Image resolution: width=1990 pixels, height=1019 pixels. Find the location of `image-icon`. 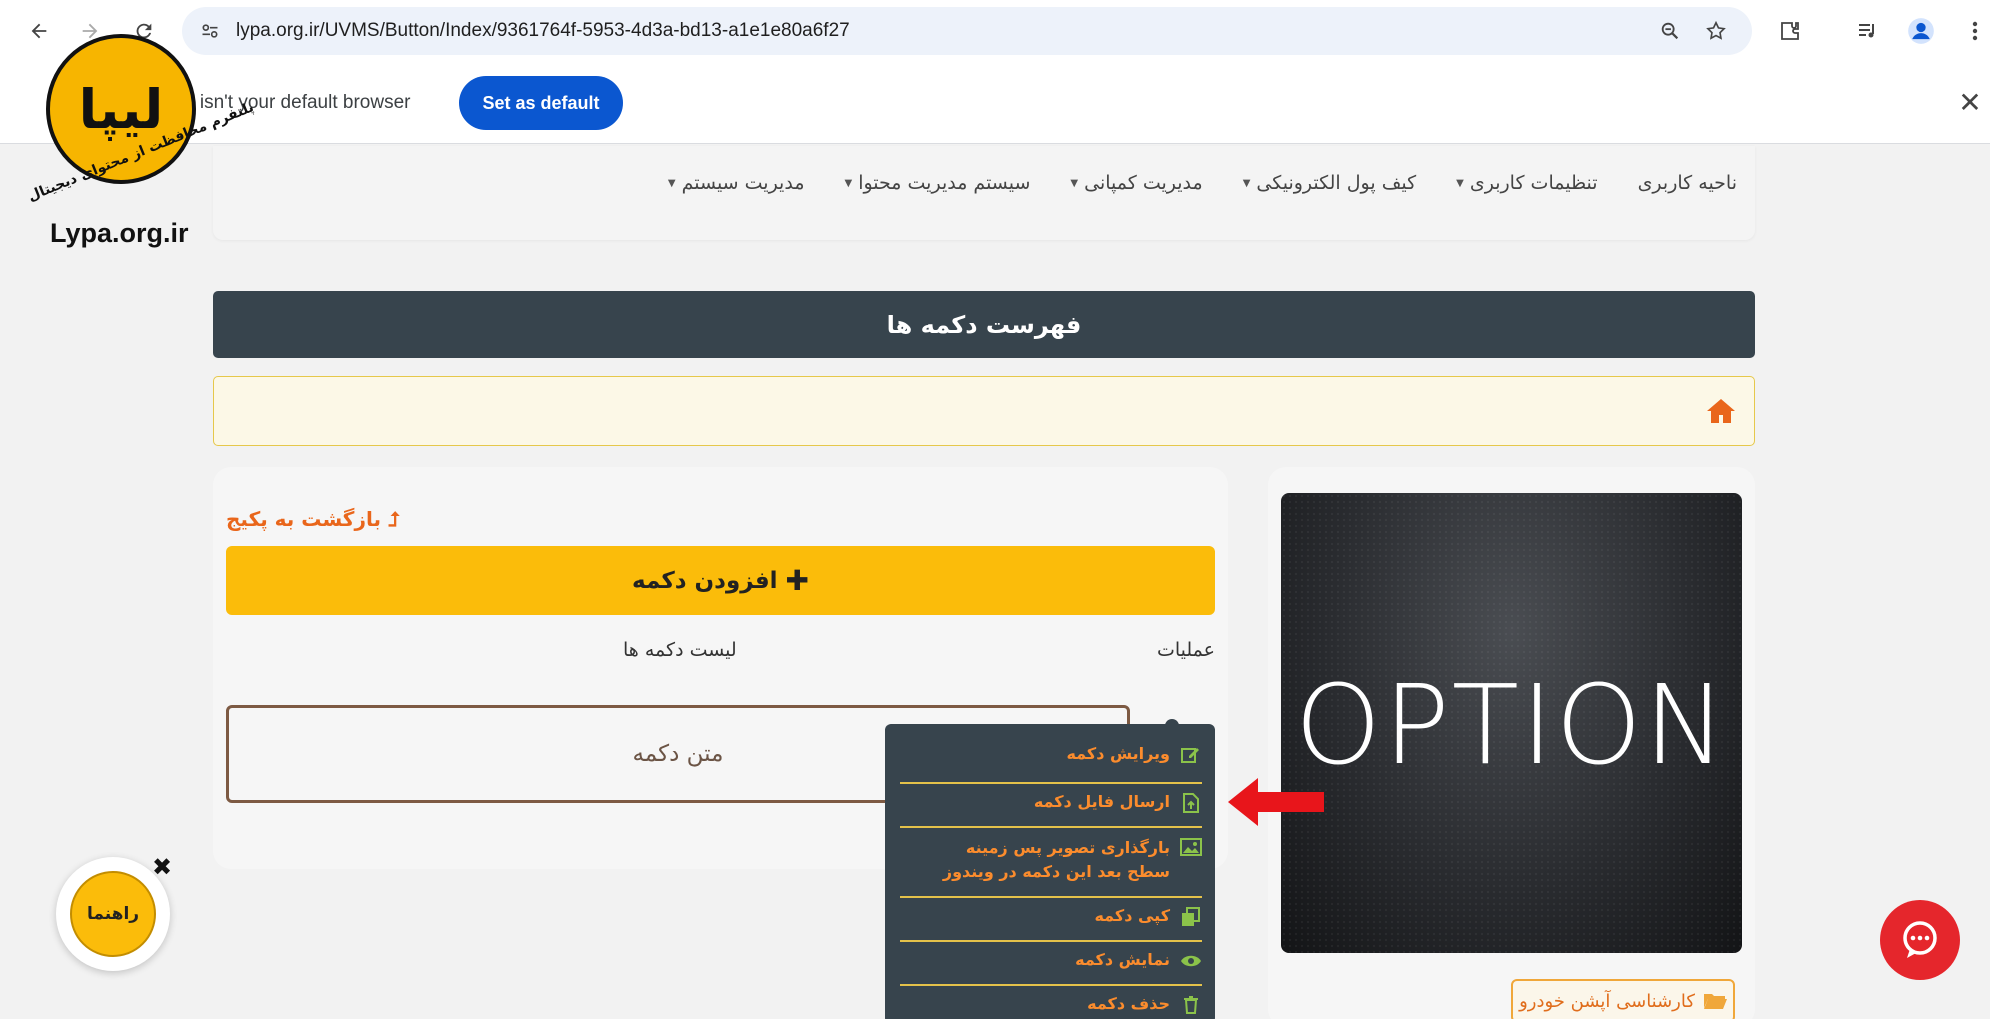

image-icon is located at coordinates (1191, 847).